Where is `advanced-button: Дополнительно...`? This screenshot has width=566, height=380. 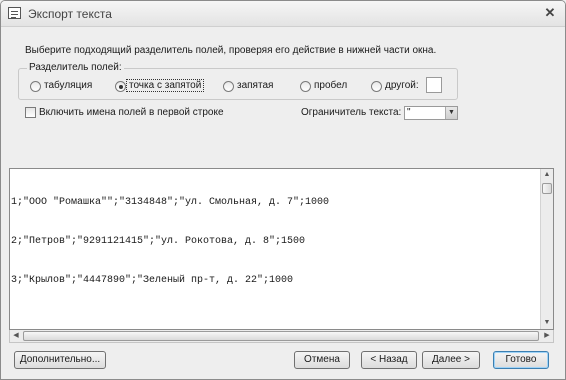
advanced-button: Дополнительно... is located at coordinates (60, 360).